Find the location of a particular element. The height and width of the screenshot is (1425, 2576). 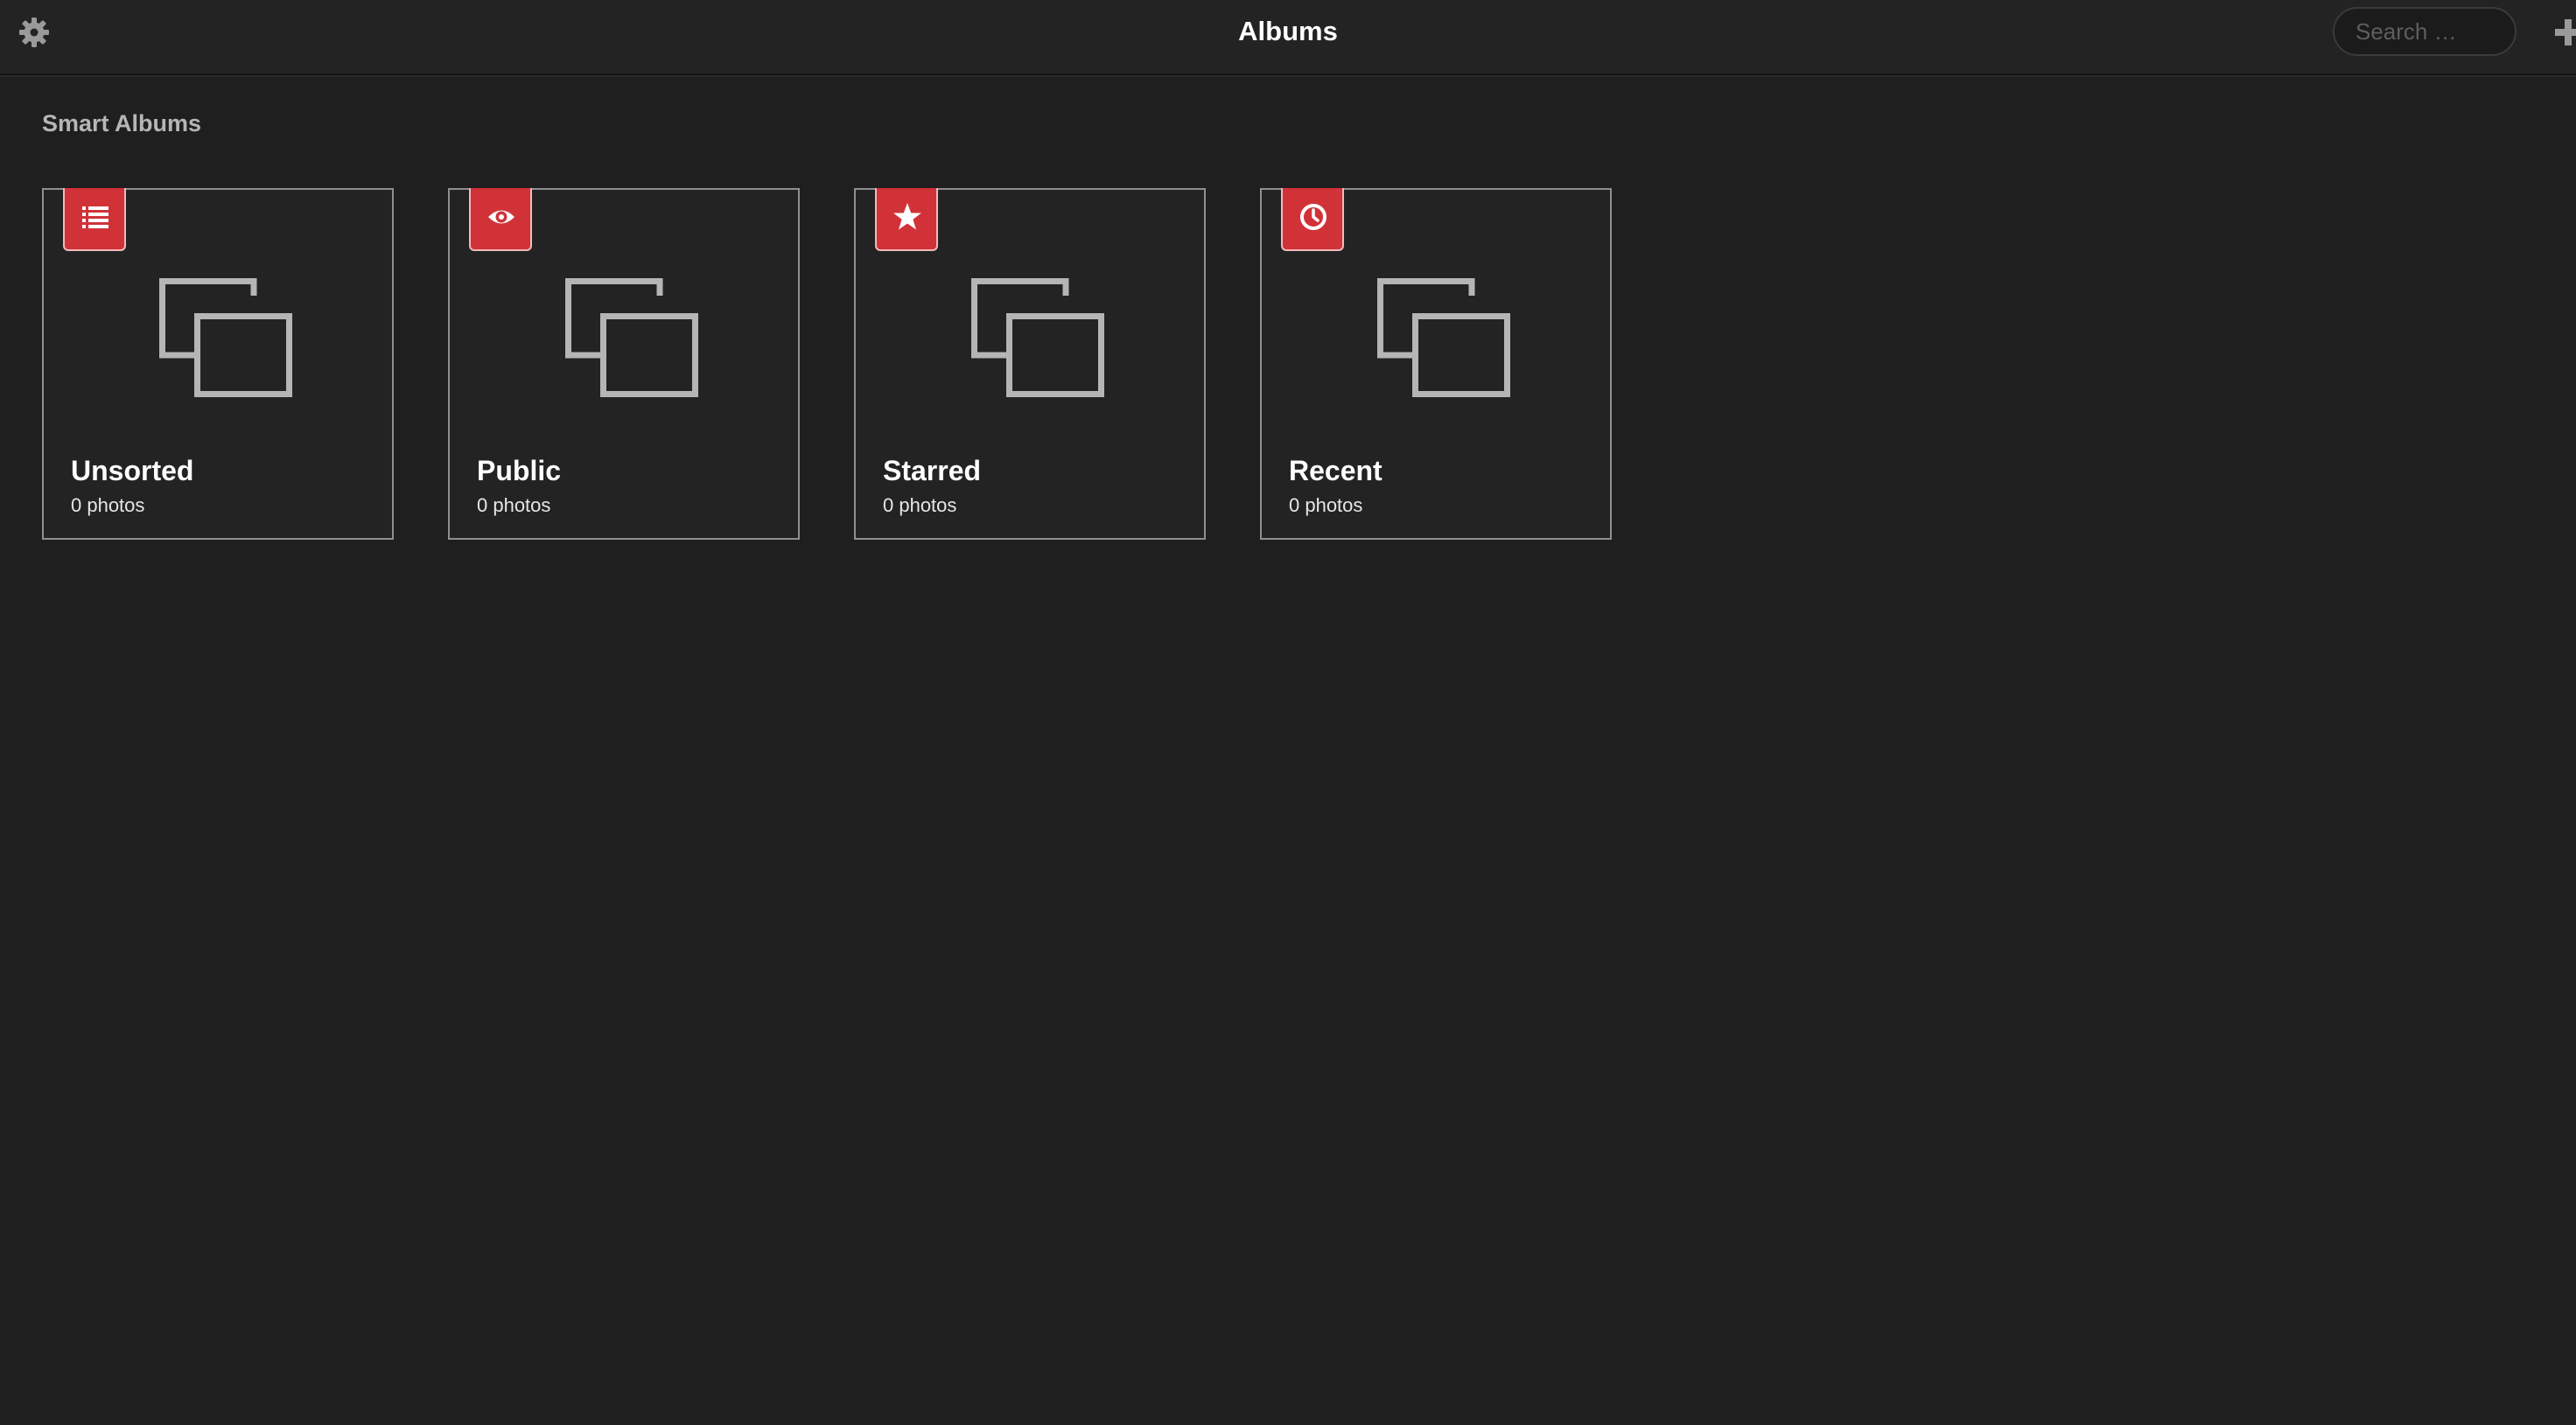

list-icon is located at coordinates (95, 217).